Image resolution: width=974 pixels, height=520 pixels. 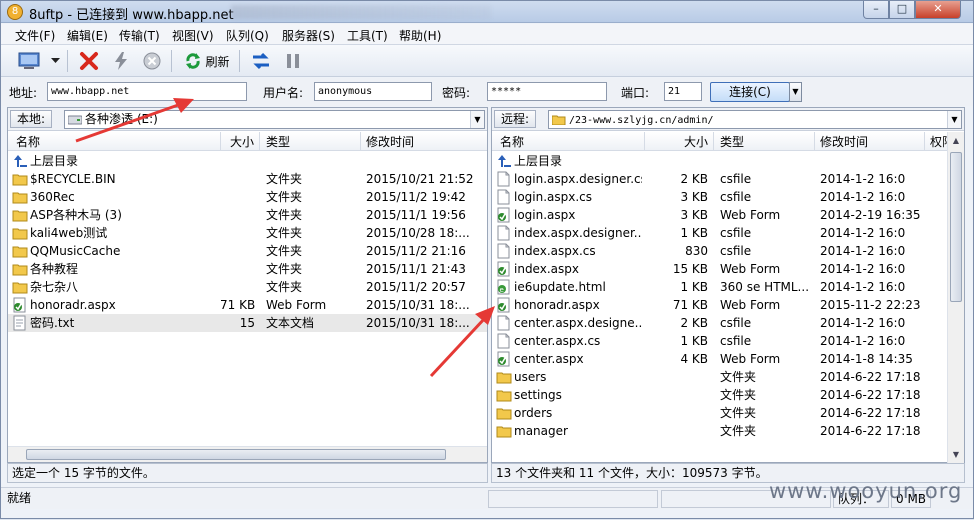 What do you see at coordinates (247, 35) in the screenshot?
I see `menu-queue: 队列(Q)` at bounding box center [247, 35].